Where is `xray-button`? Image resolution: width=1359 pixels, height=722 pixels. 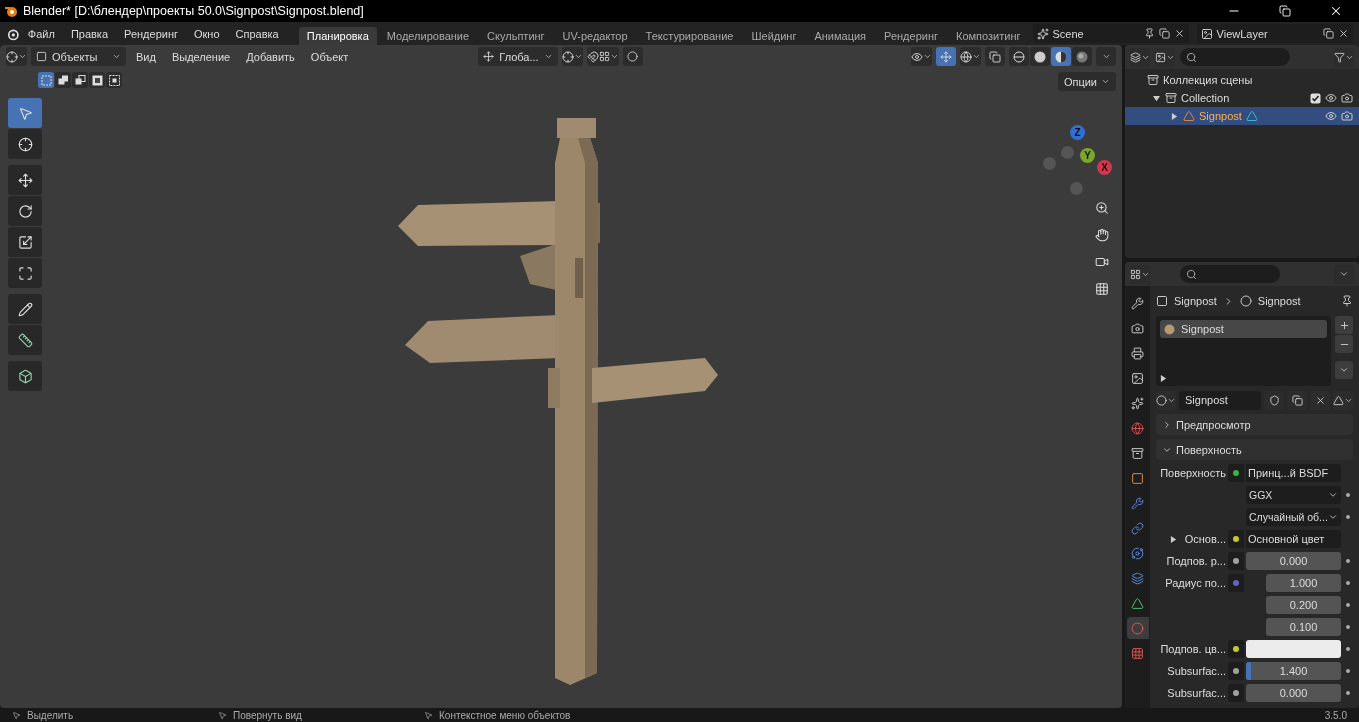
xray-button is located at coordinates (995, 56).